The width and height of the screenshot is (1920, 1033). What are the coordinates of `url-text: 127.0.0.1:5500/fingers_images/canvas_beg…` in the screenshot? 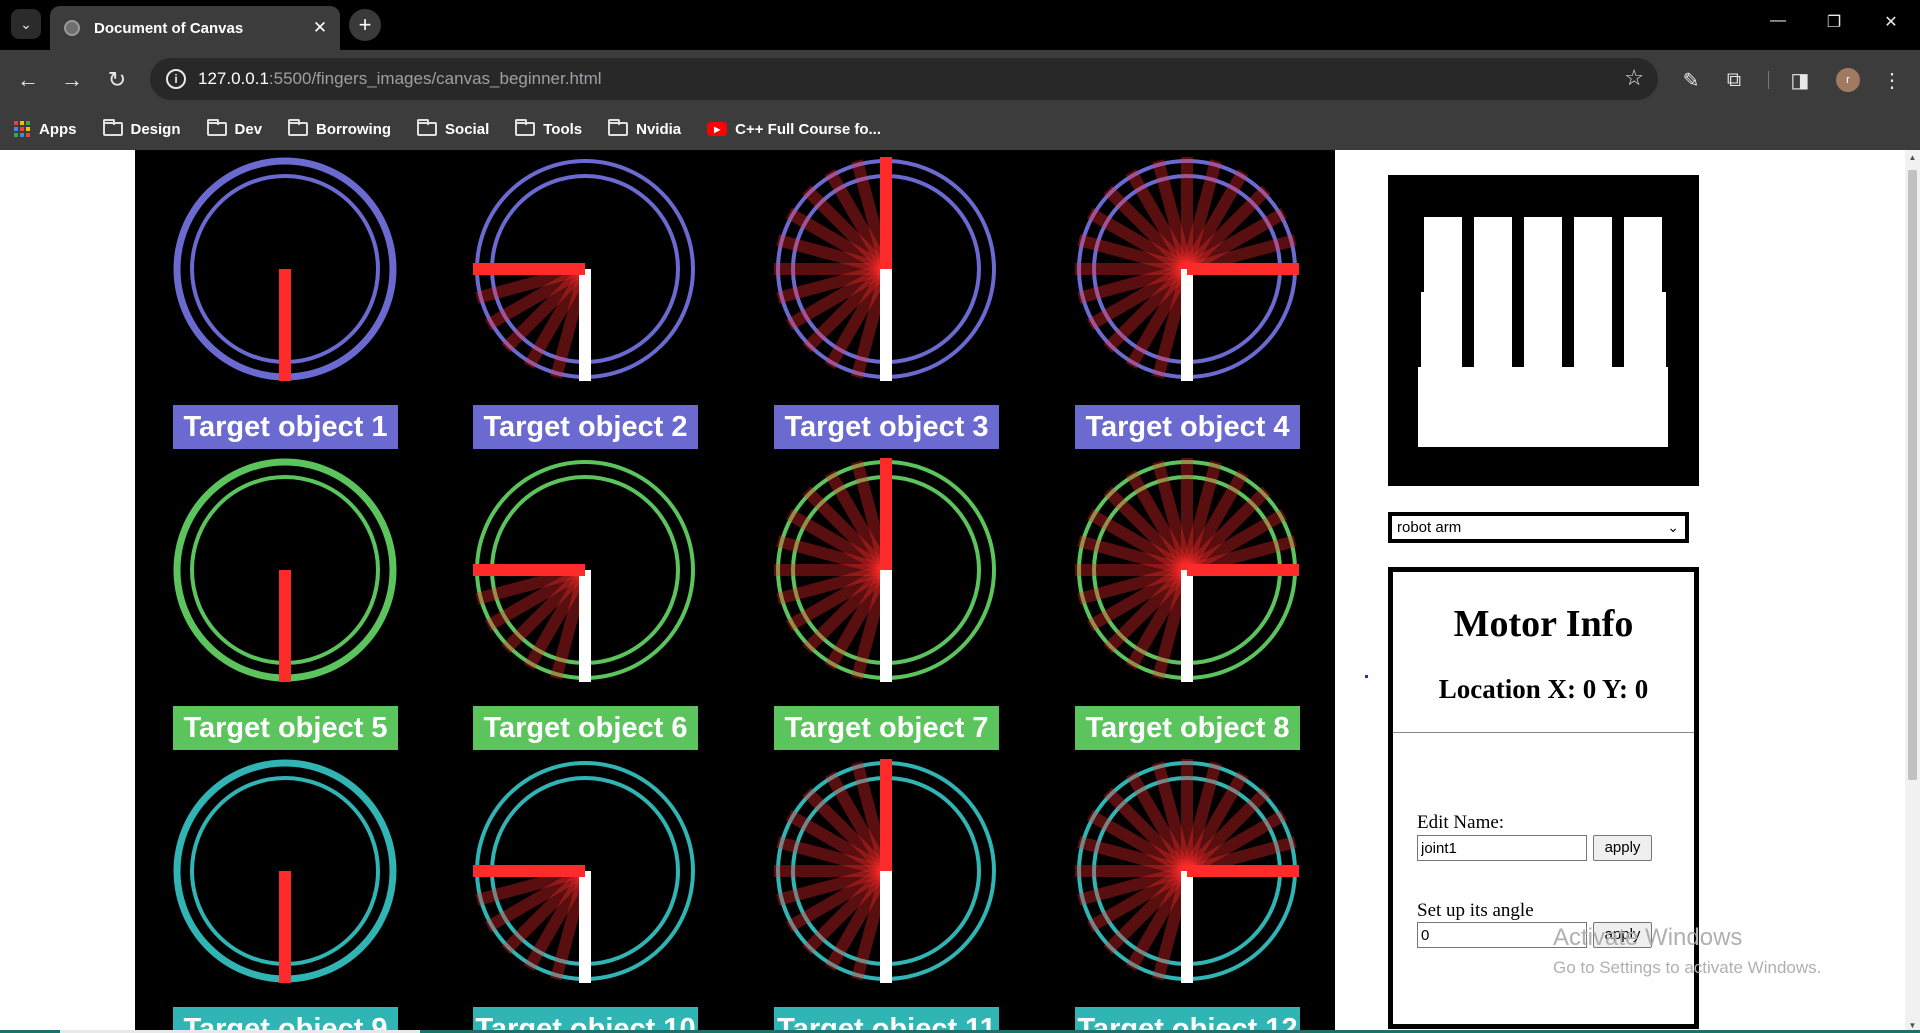 It's located at (400, 79).